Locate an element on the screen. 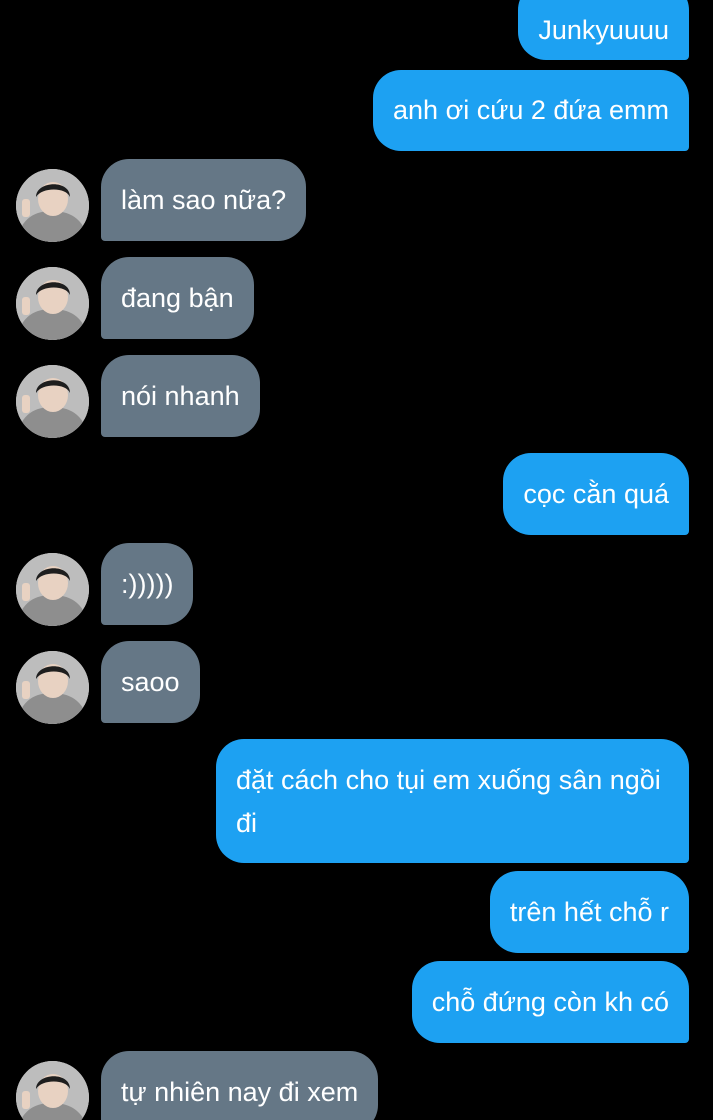  message-text: đặt cách cho tụi em xuống sân ngồi đi is located at coordinates (448, 801).